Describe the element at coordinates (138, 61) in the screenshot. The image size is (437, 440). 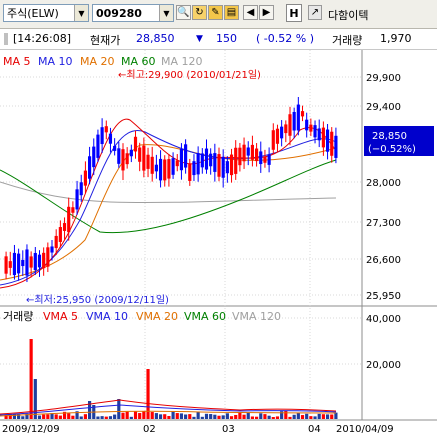
I see `legend-ma60: MA 60` at that location.